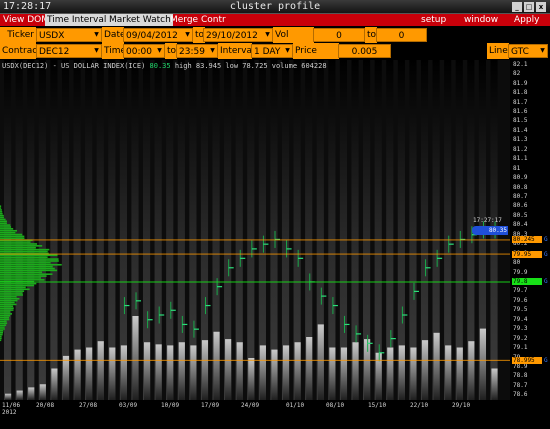 The image size is (550, 429). I want to click on date-label: Date, so click(114, 35).